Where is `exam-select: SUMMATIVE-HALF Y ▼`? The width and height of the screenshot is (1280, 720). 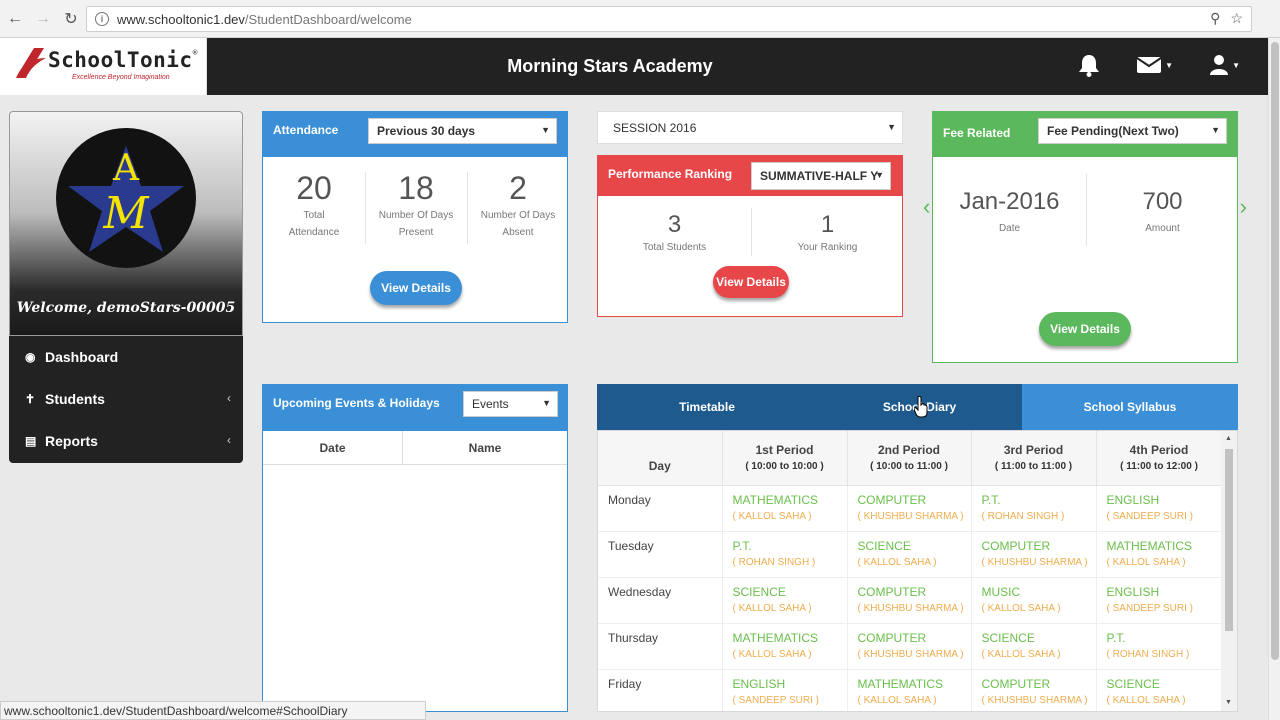 exam-select: SUMMATIVE-HALF Y ▼ is located at coordinates (821, 176).